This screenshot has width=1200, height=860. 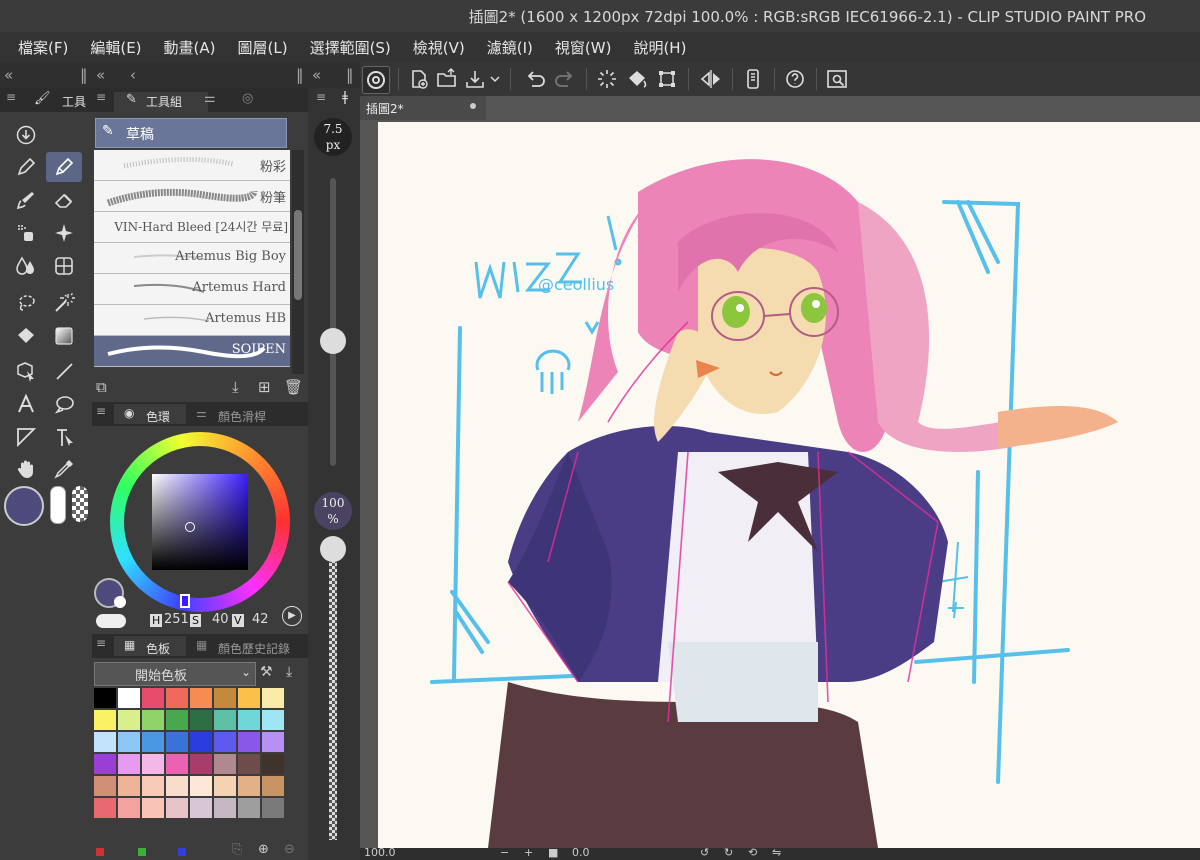 I want to click on brush-item: Artemus HB, so click(x=192, y=320).